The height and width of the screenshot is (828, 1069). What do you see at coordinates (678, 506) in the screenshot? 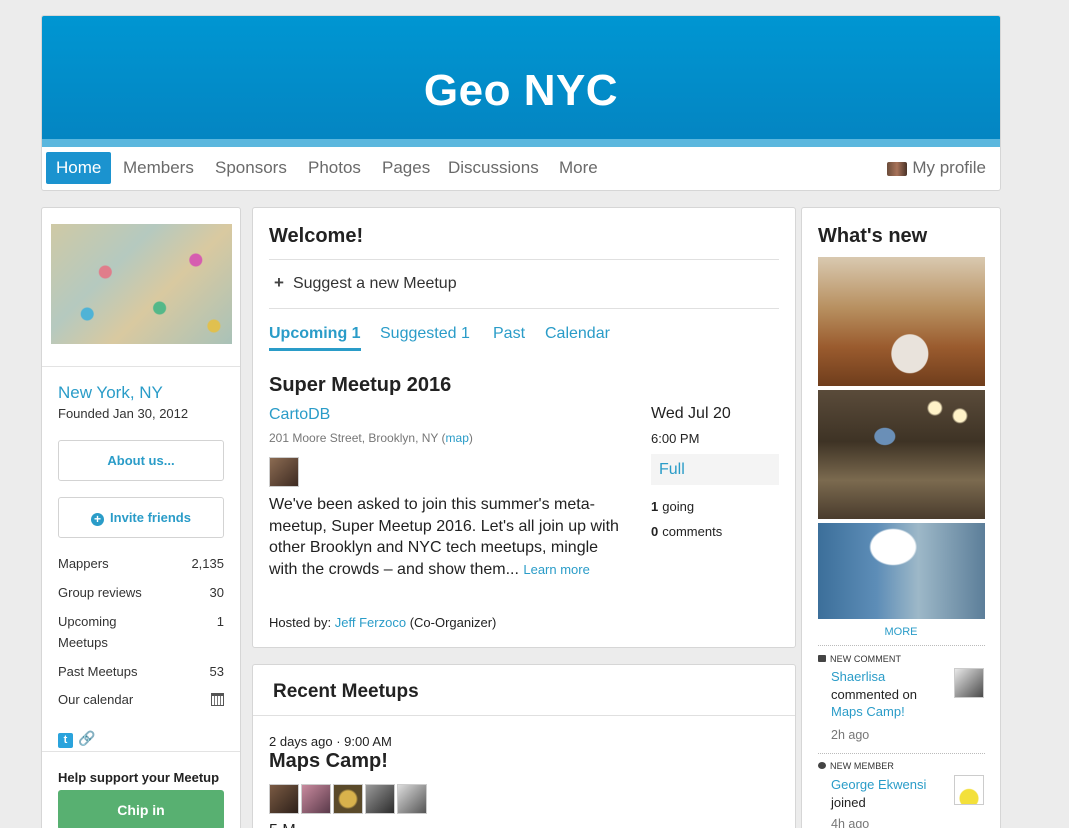
I see `going-label: going` at bounding box center [678, 506].